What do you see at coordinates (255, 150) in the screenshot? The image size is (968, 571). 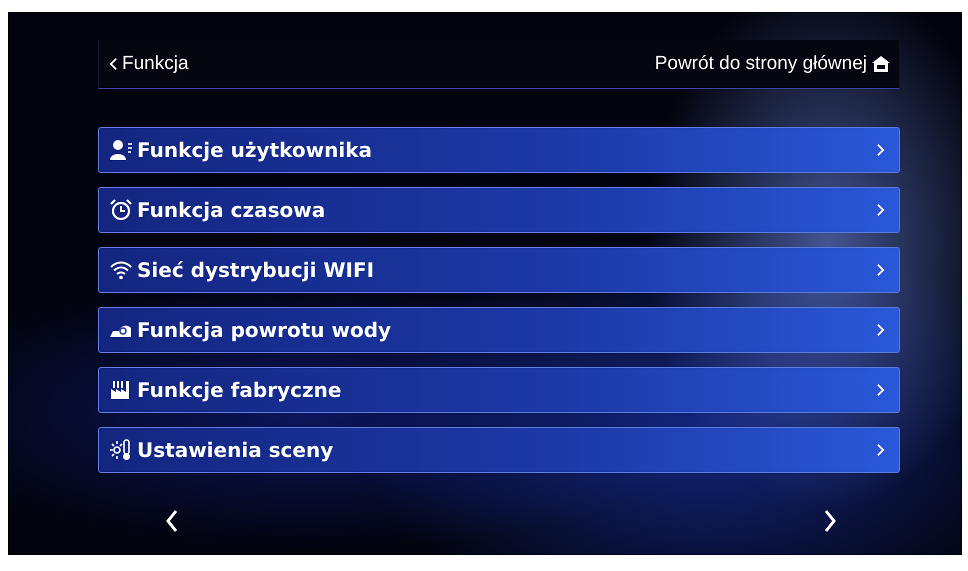 I see `menu-item-label: Funkcje użytkownika` at bounding box center [255, 150].